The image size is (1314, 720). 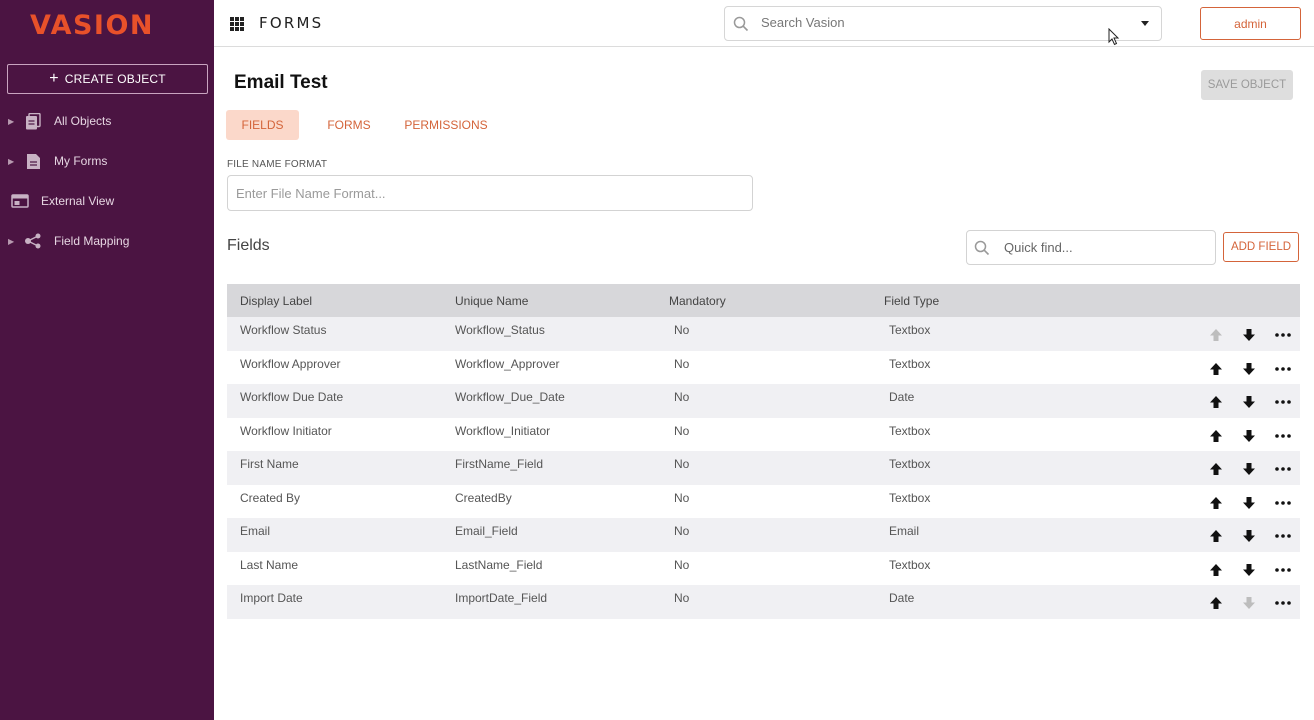 I want to click on cell-display-label: Import Date, so click(x=271, y=598).